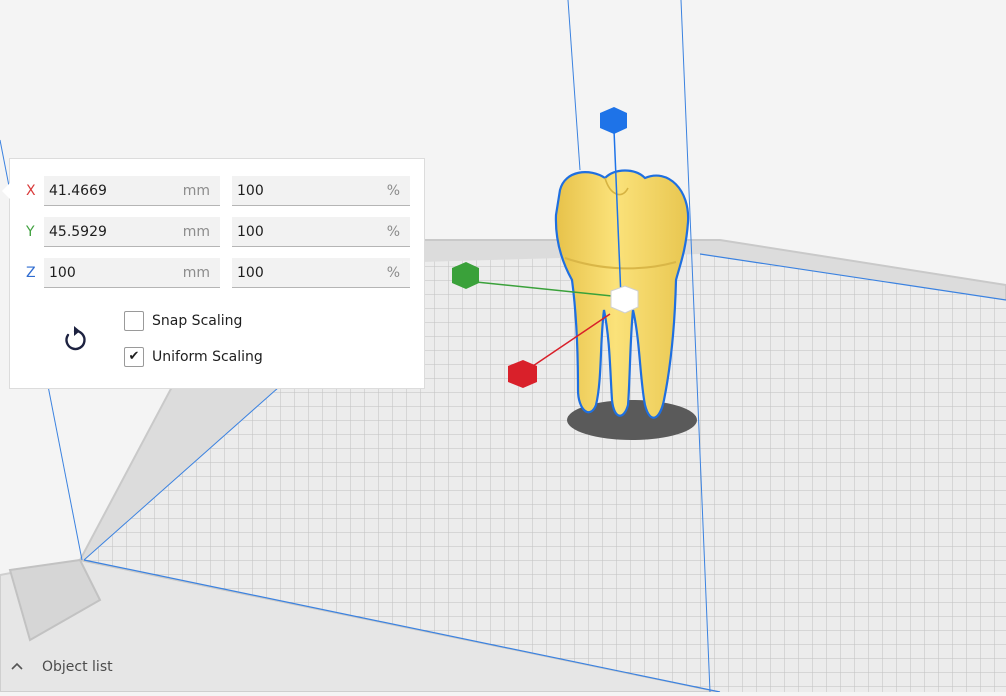  What do you see at coordinates (6, 191) in the screenshot?
I see `panel-pointer` at bounding box center [6, 191].